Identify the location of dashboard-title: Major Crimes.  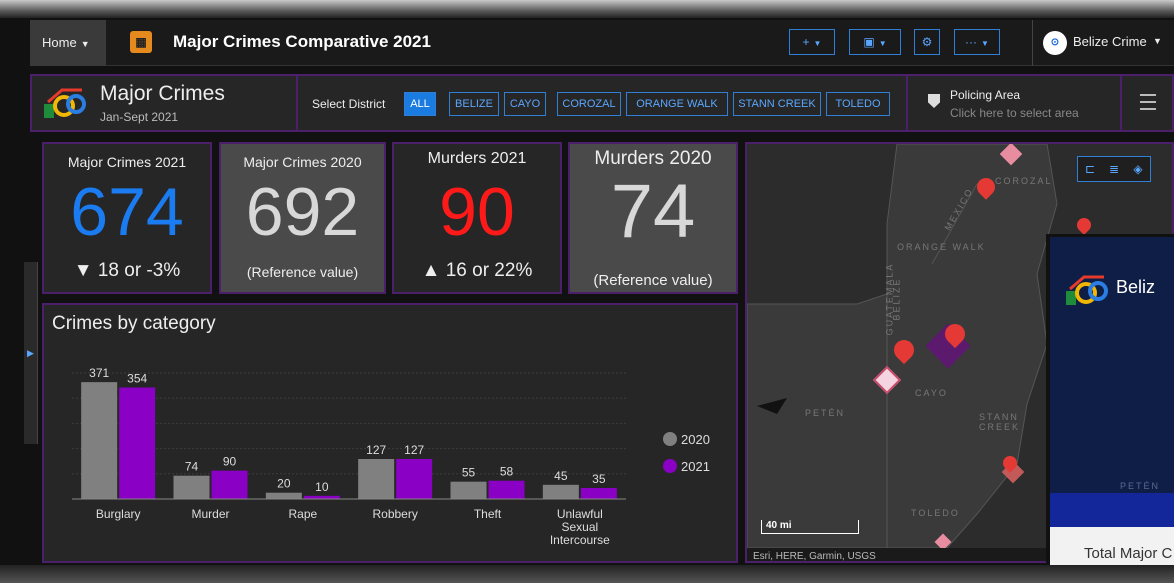
(162, 93).